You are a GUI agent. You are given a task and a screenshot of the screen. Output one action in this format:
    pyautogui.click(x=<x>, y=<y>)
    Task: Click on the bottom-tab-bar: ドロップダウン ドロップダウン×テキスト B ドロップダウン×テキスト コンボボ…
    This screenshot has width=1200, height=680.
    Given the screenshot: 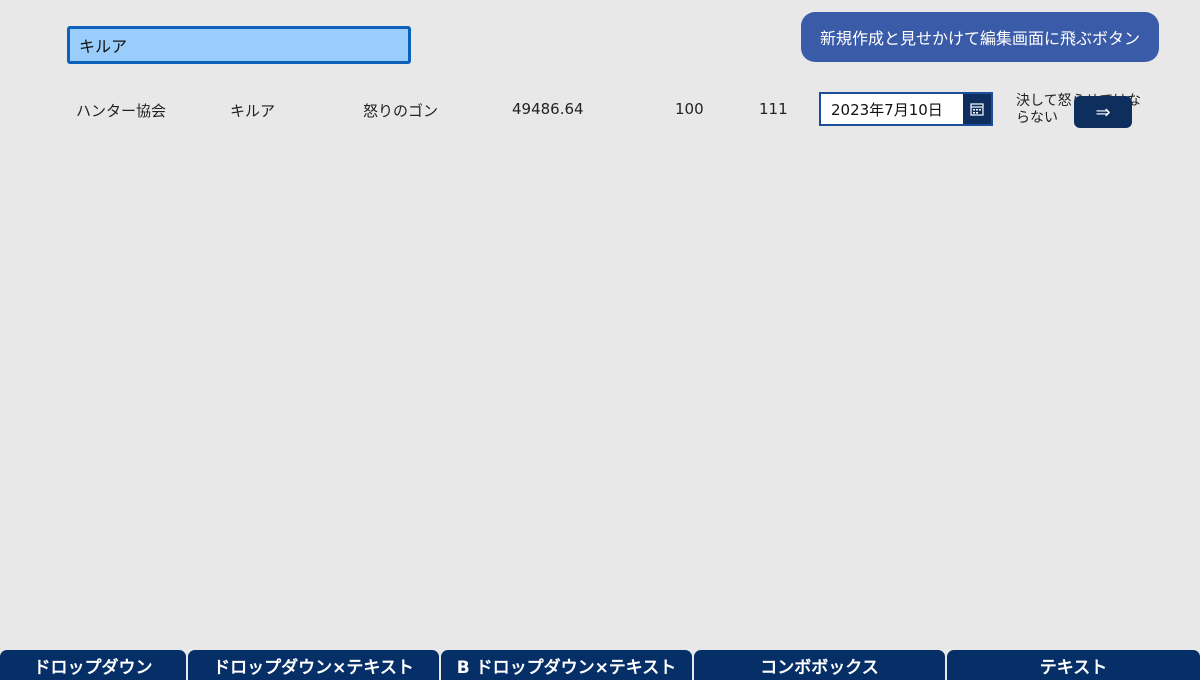 What is the action you would take?
    pyautogui.click(x=600, y=665)
    